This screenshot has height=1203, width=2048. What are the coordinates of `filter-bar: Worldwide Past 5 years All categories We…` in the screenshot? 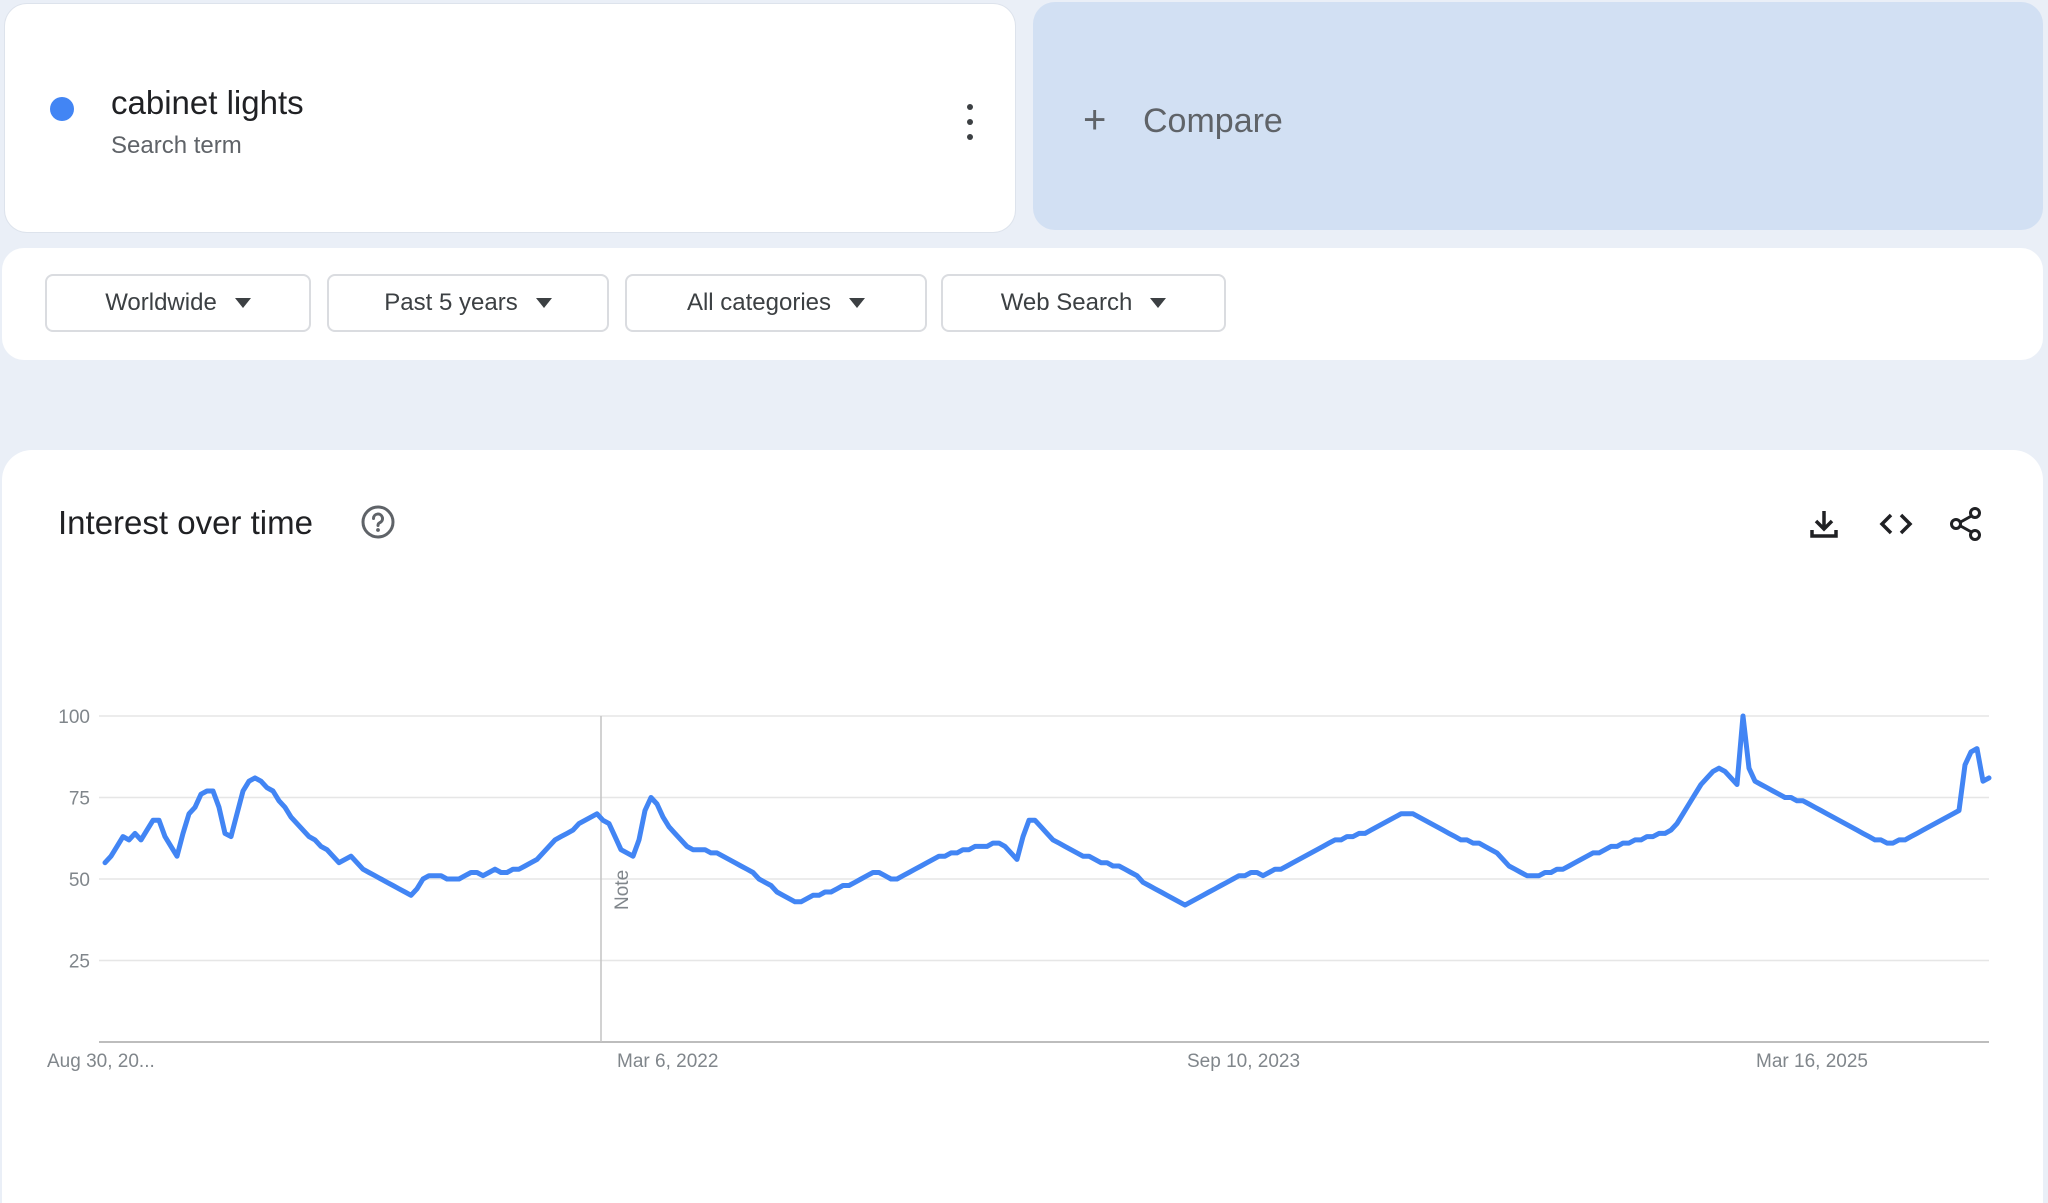 It's located at (1022, 304).